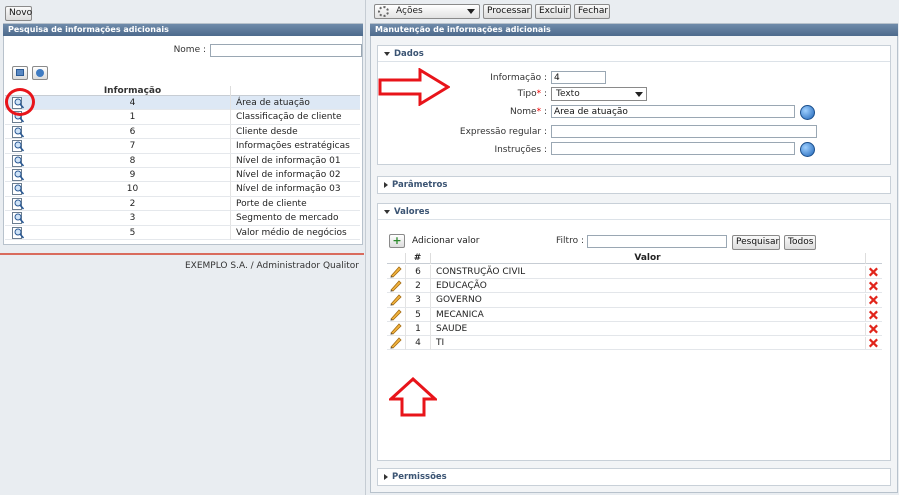 This screenshot has width=899, height=495. What do you see at coordinates (132, 91) in the screenshot?
I see `col-informacao: Informação` at bounding box center [132, 91].